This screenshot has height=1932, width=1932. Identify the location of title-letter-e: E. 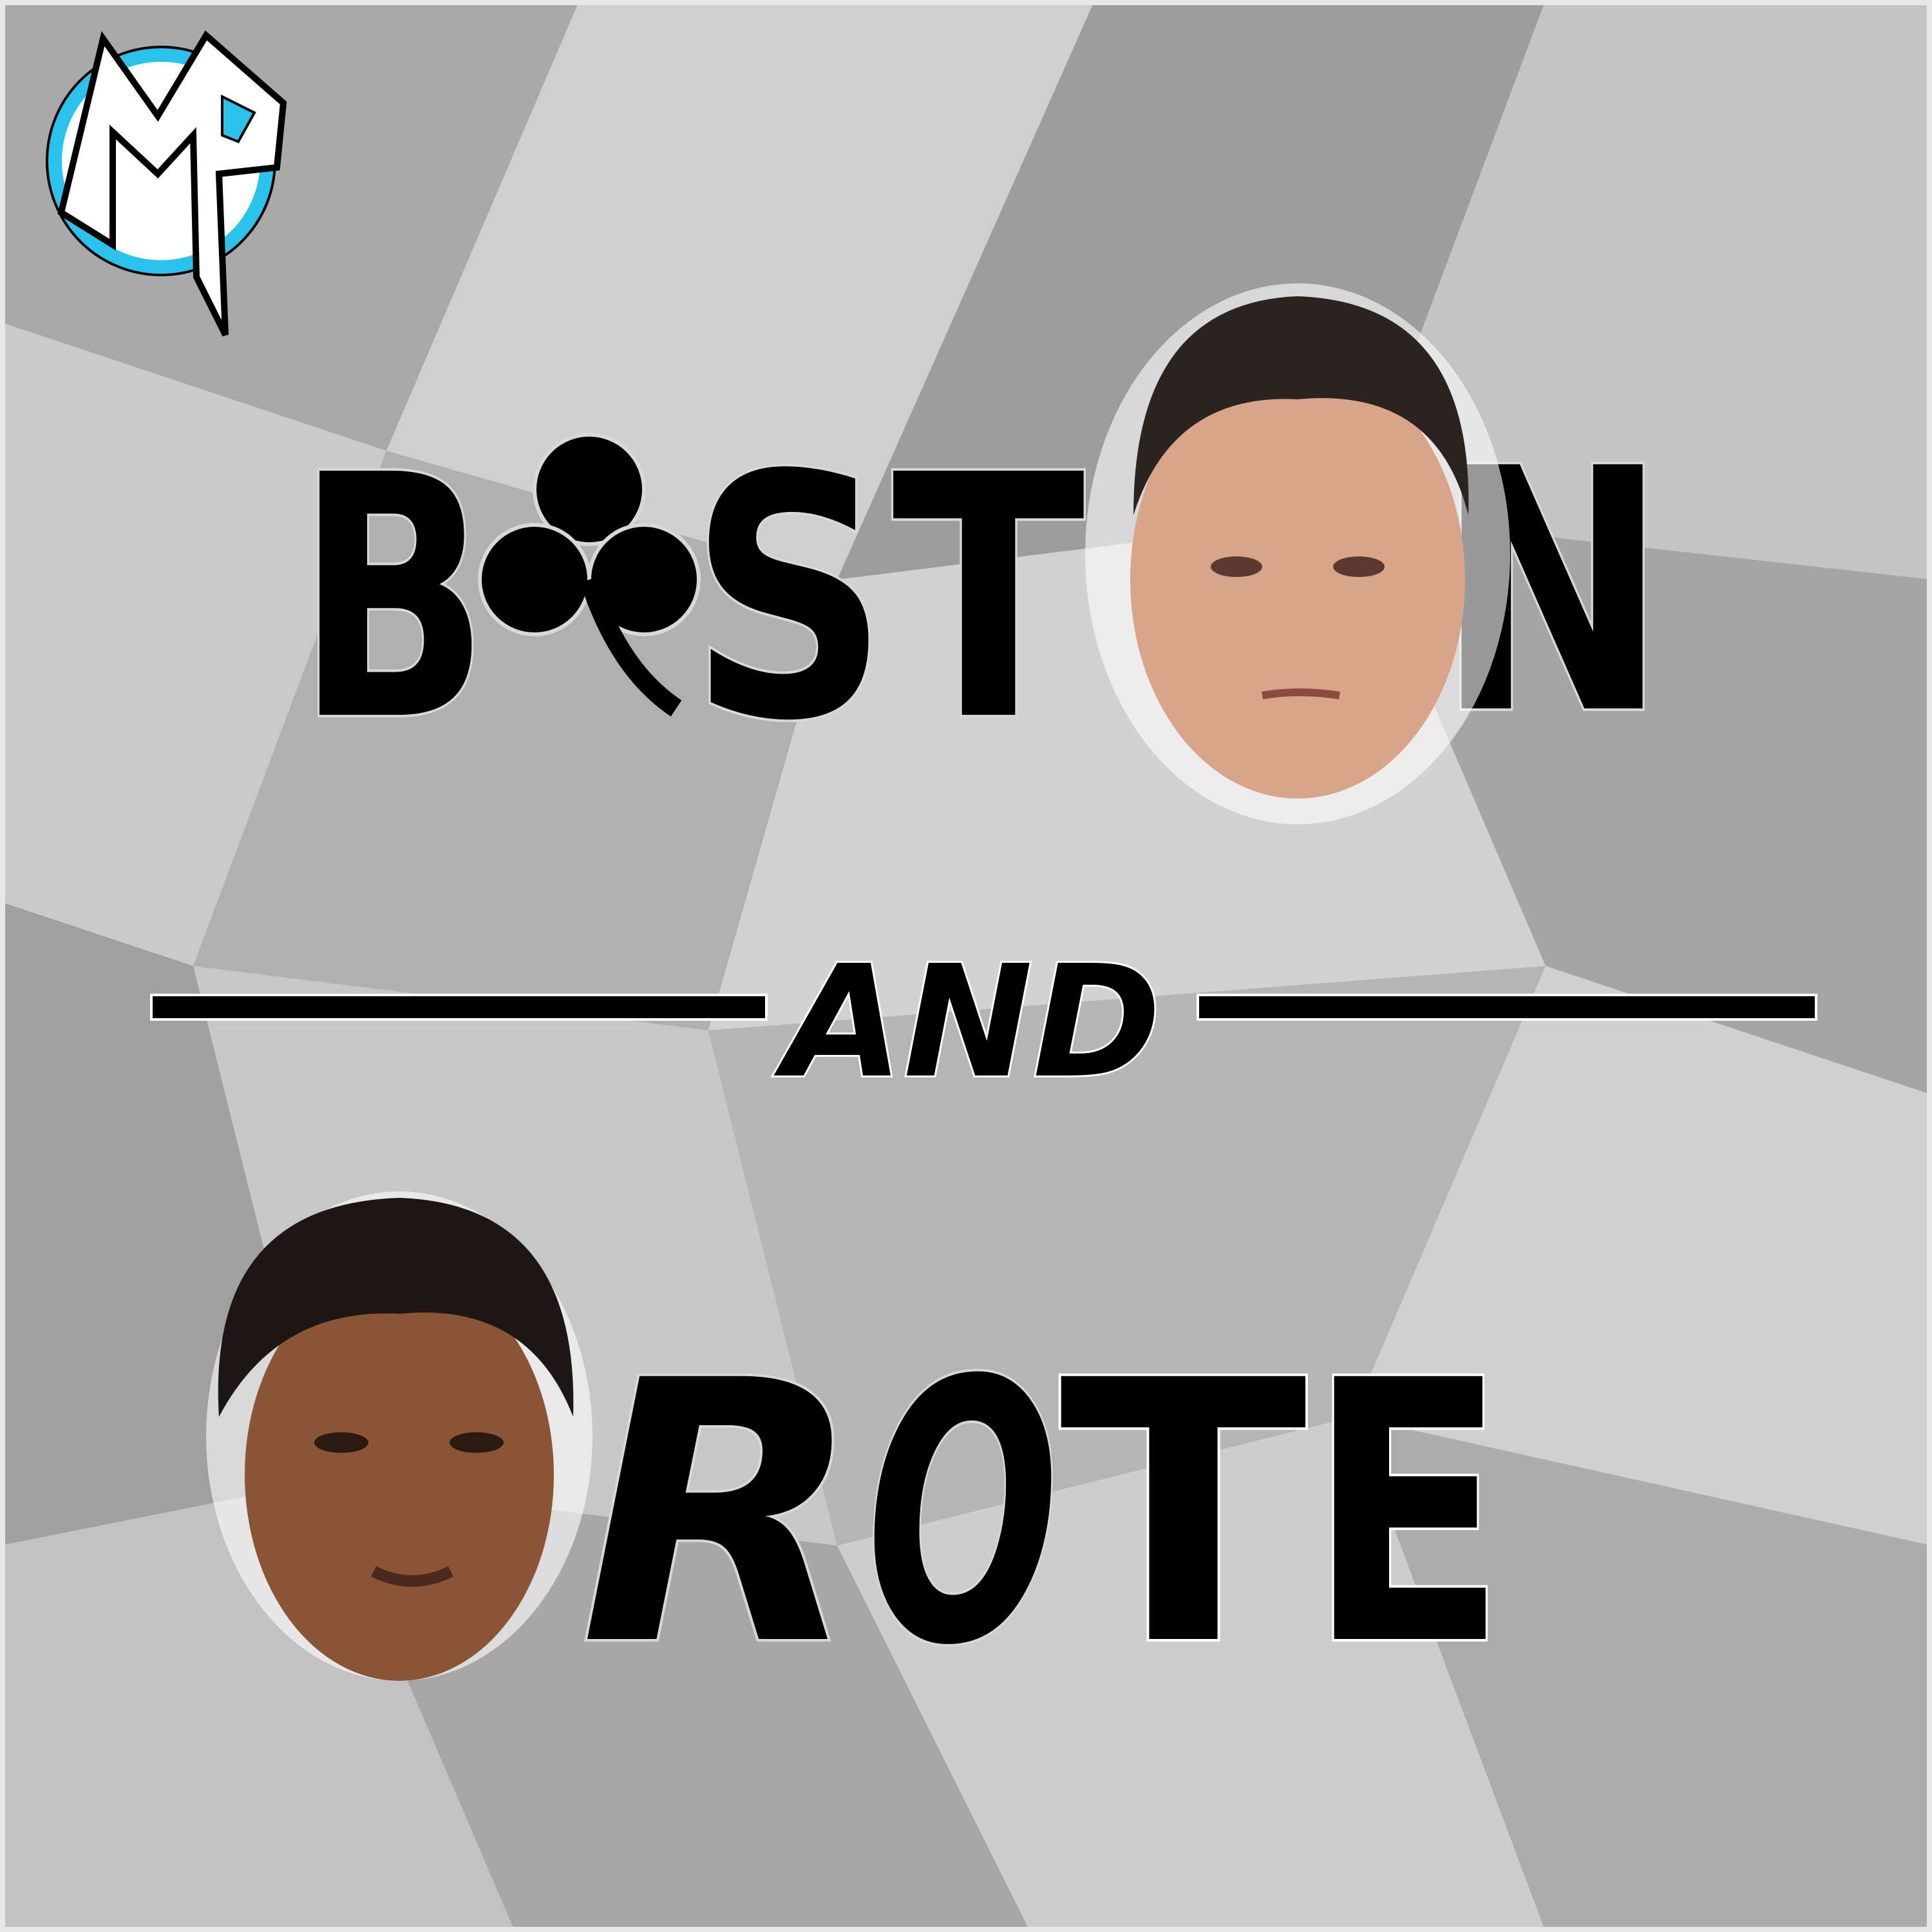
(1407, 1515).